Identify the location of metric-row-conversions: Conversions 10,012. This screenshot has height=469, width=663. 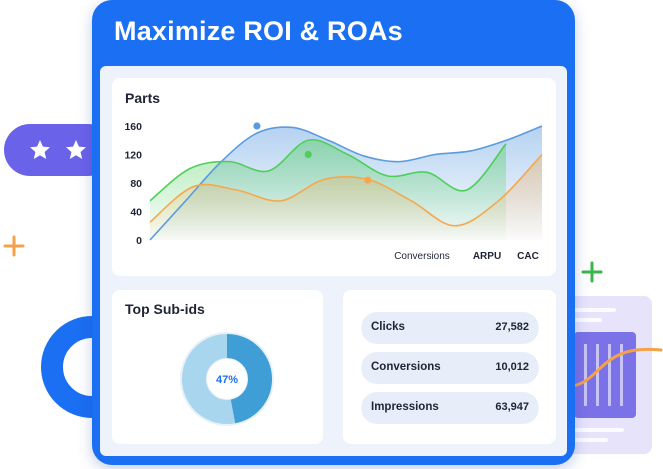
(450, 368).